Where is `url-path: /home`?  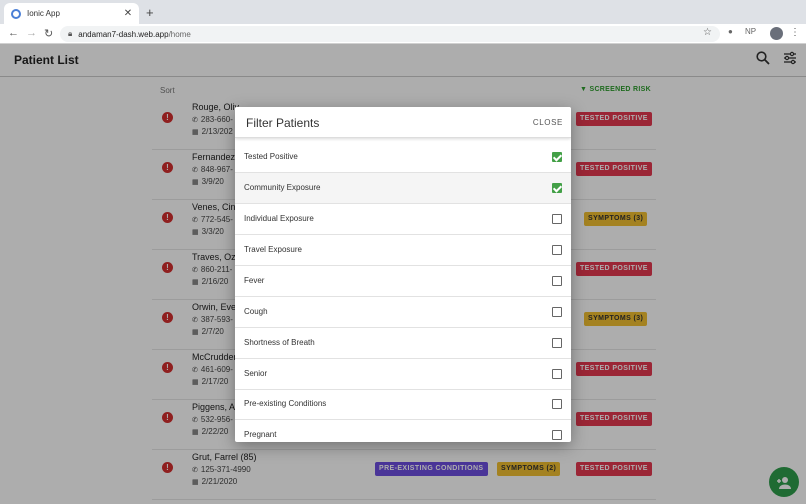
url-path: /home is located at coordinates (179, 34).